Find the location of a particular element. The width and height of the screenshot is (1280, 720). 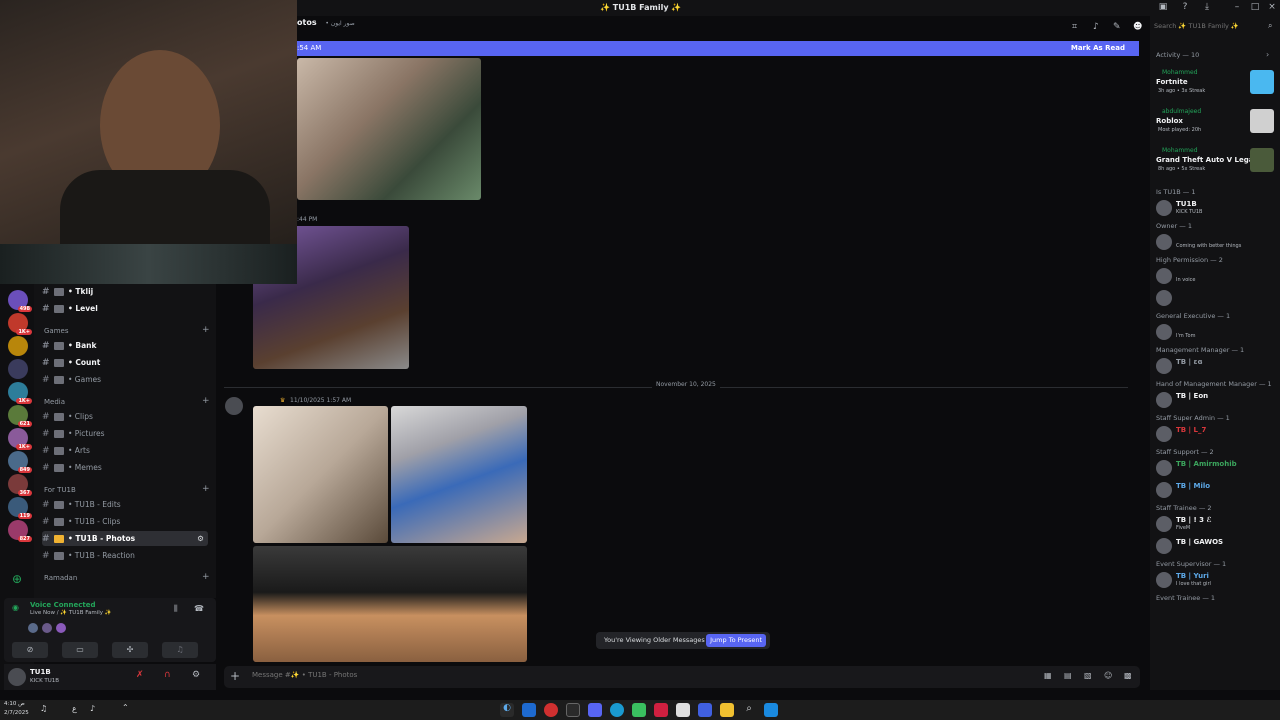

apps-icon: ▩ is located at coordinates (1128, 675).